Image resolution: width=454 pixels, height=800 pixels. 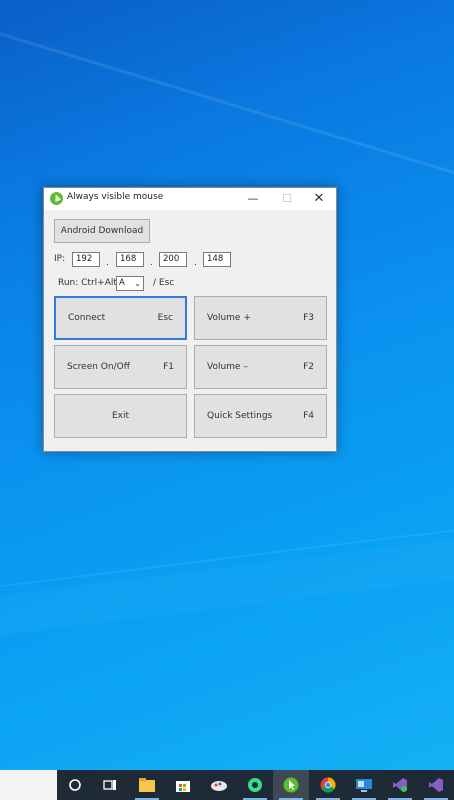 I want to click on android-studio-icon, so click(x=255, y=785).